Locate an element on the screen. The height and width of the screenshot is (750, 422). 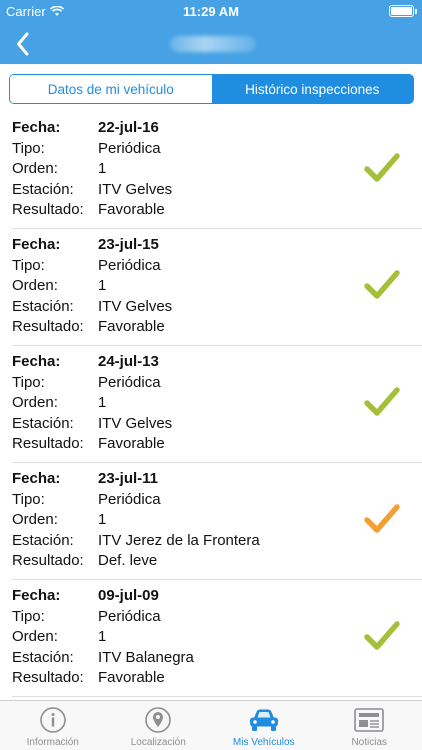
chevron-left-icon is located at coordinates (23, 44).